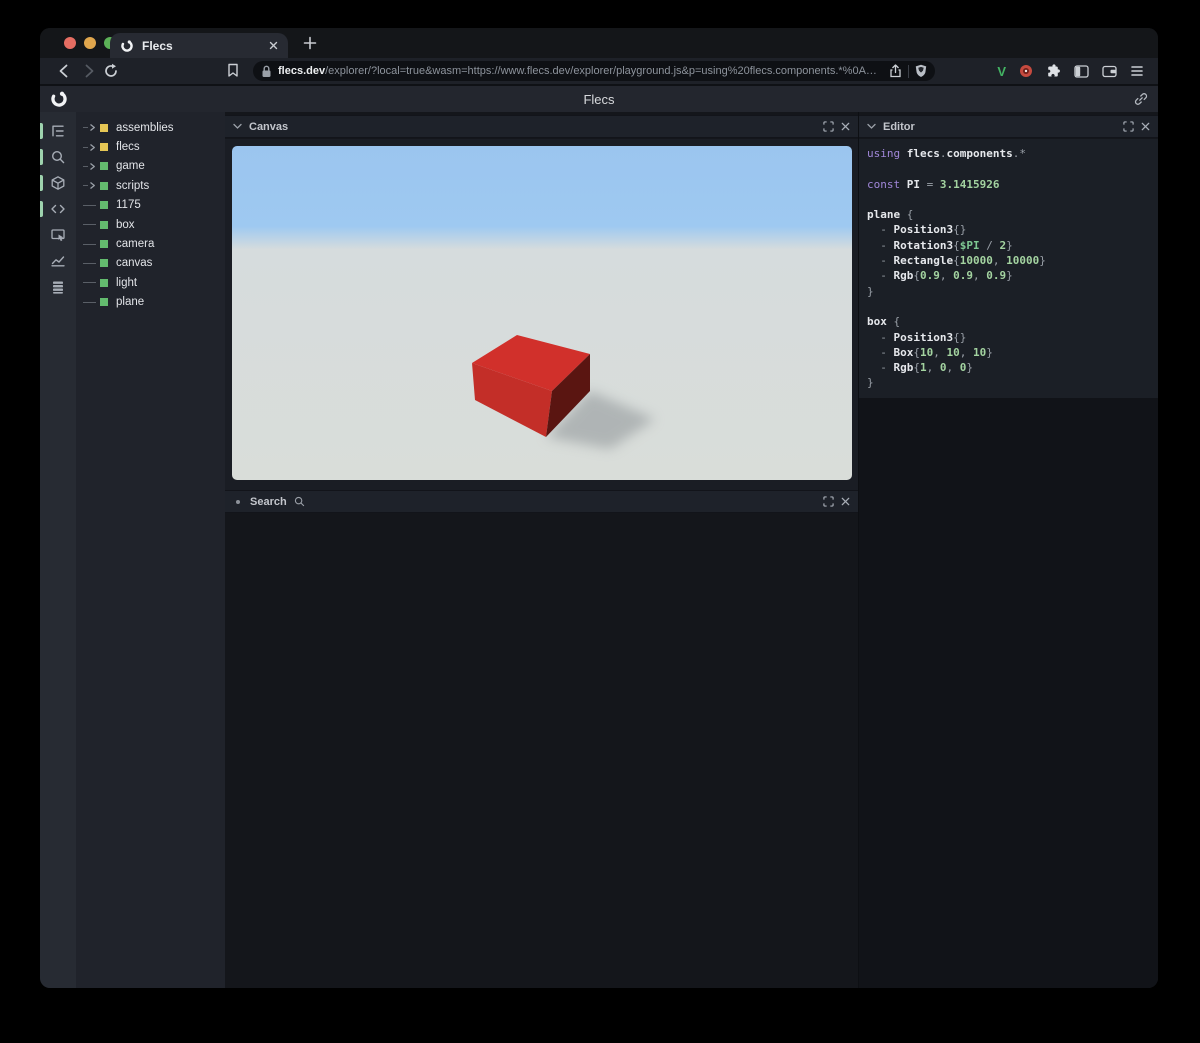 This screenshot has width=1200, height=1043. Describe the element at coordinates (150, 185) in the screenshot. I see `tree-item-scripts: scripts` at that location.